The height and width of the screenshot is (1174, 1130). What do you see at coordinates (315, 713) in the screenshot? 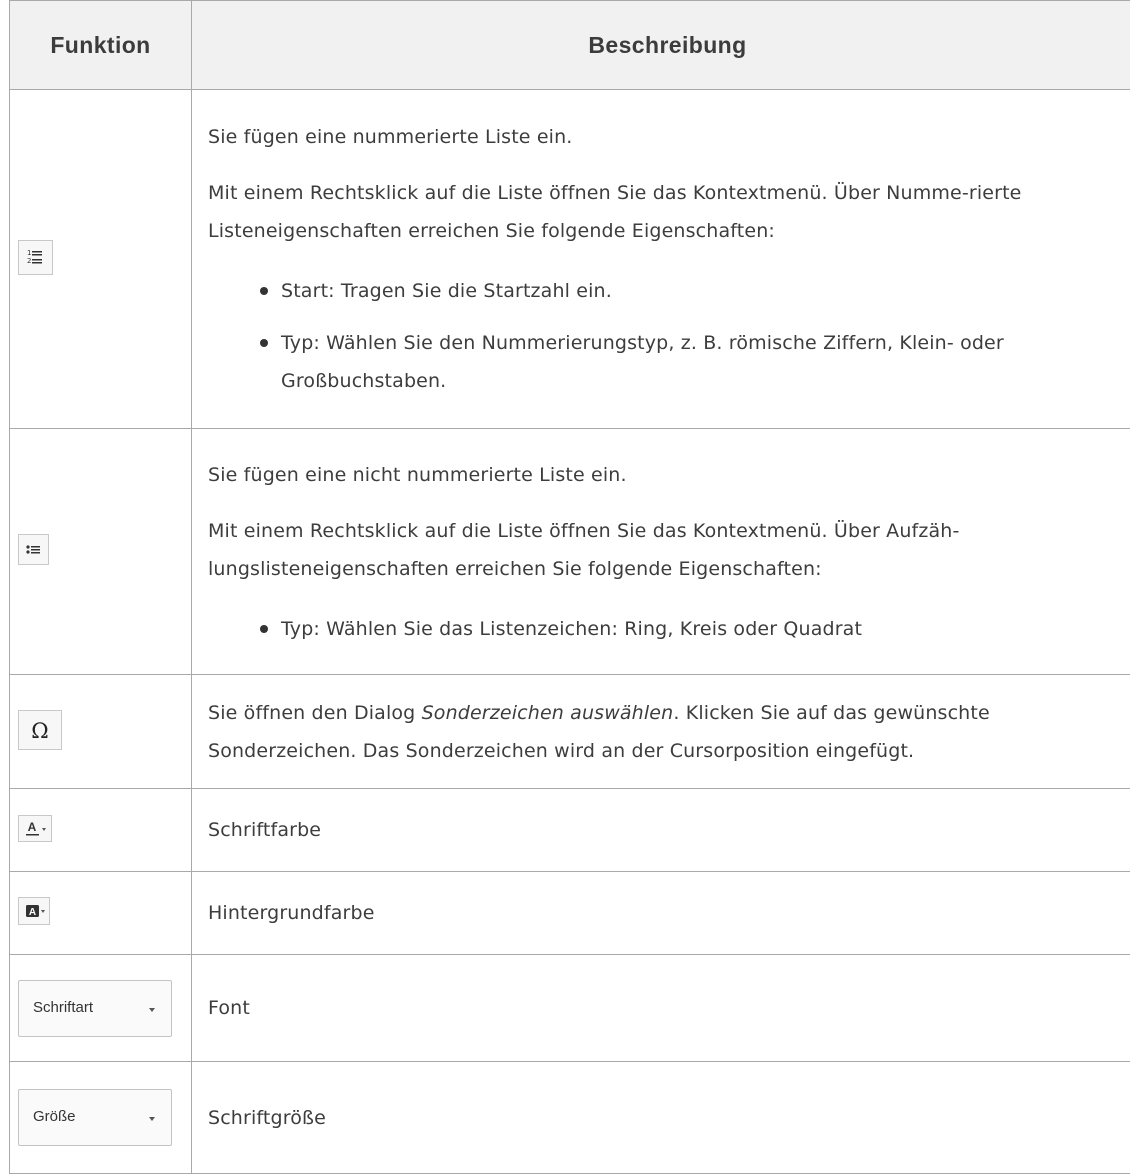
I see `description-text: Sie öffnen den Dialog` at bounding box center [315, 713].